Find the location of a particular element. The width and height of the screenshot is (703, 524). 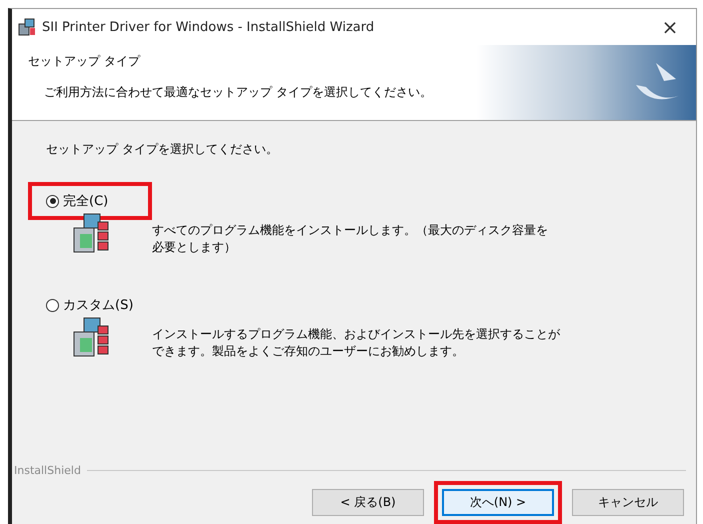

setup-type-radio: 完全(C) is located at coordinates (77, 201).